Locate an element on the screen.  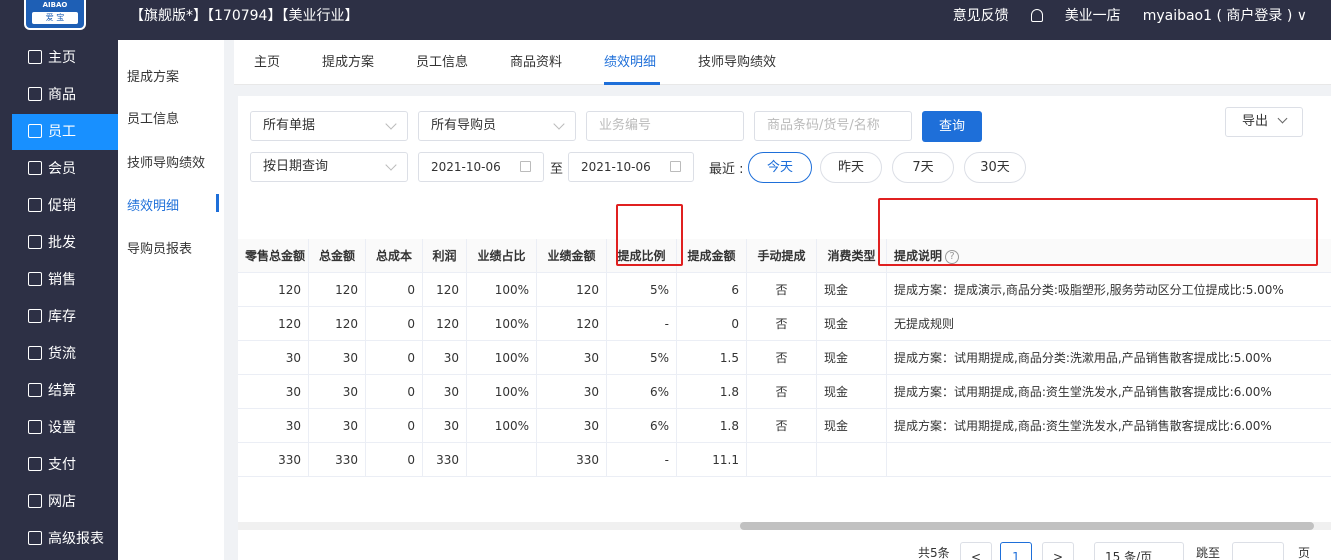
cell-cost: 0 is located at coordinates (394, 290).